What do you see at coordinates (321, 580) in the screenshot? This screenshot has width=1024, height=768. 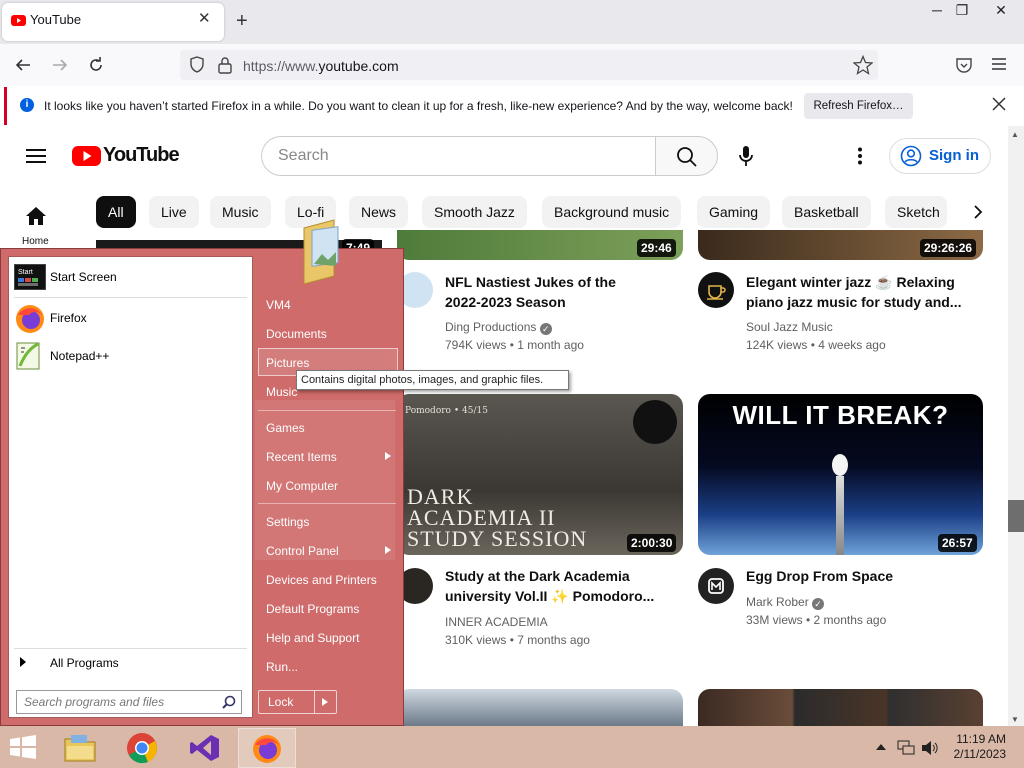 I see `start-link-devices-and-printers: Devices and Printers` at bounding box center [321, 580].